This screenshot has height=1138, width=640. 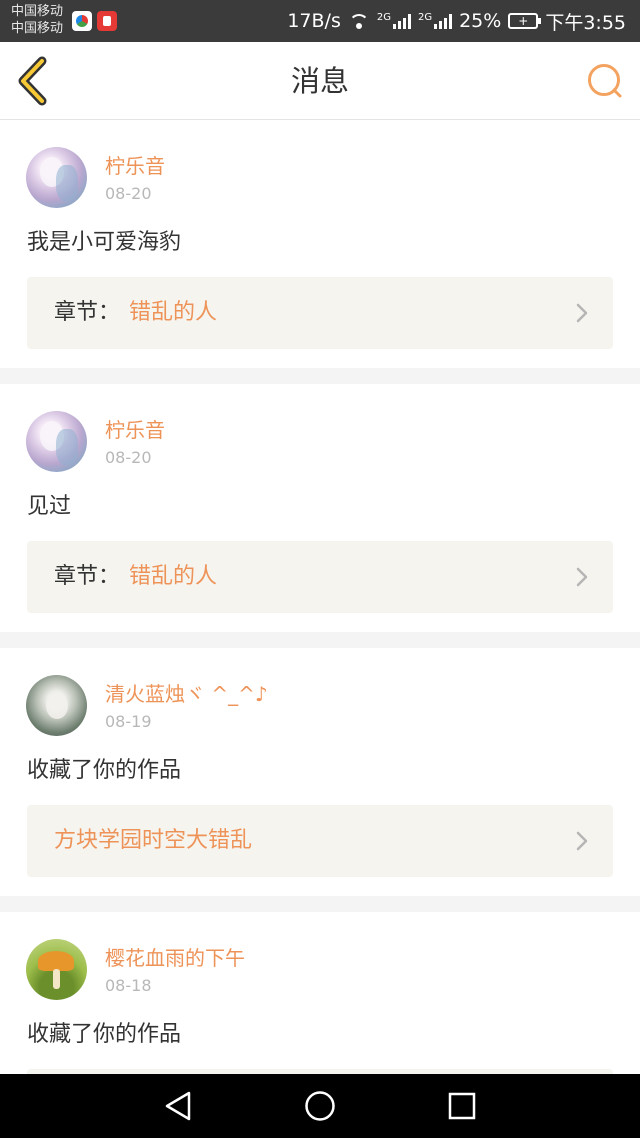 What do you see at coordinates (49, 506) in the screenshot?
I see `message-text: 见过` at bounding box center [49, 506].